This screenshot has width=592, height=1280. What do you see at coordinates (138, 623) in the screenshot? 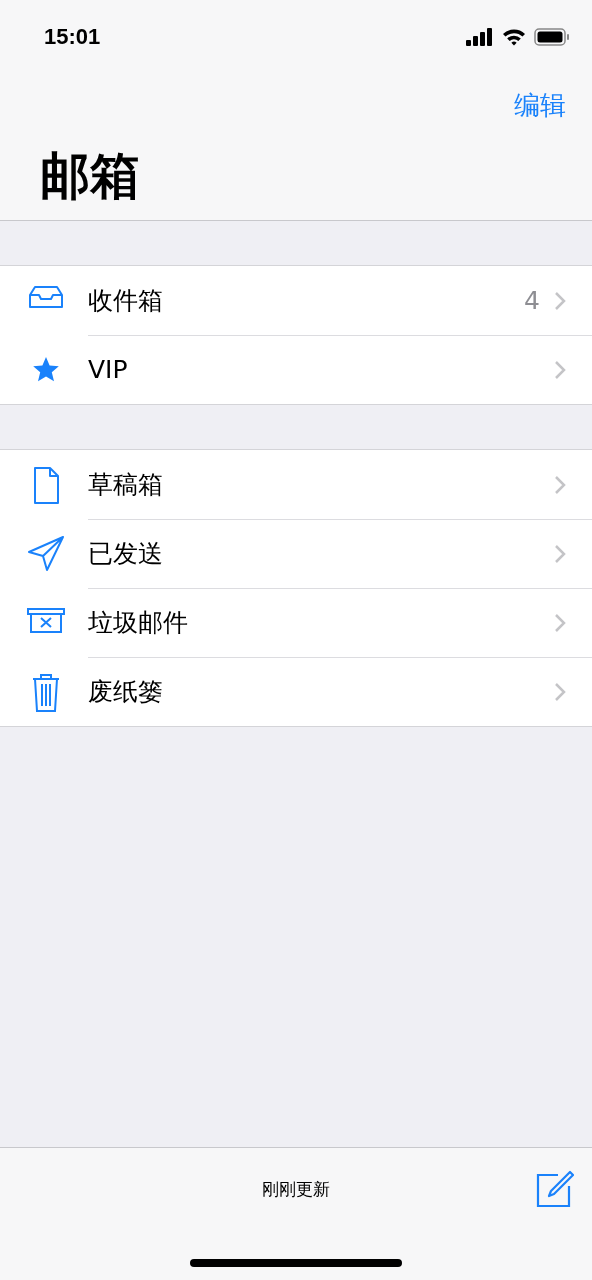
I see `mailbox-label: 垃圾邮件` at bounding box center [138, 623].